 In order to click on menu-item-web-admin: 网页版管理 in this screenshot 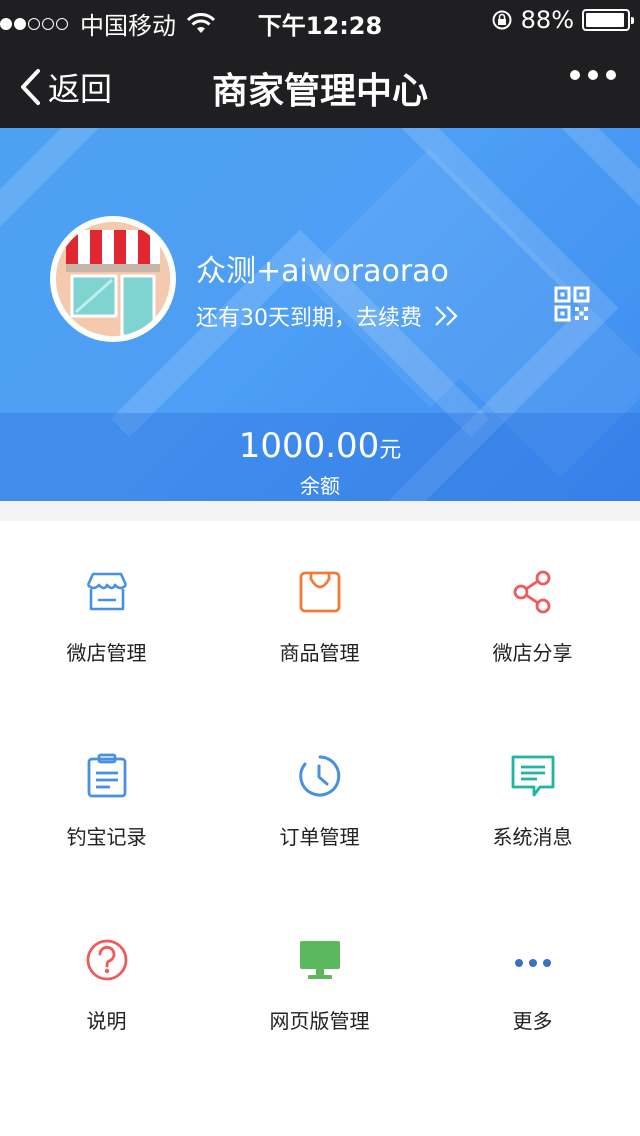, I will do `click(319, 981)`.